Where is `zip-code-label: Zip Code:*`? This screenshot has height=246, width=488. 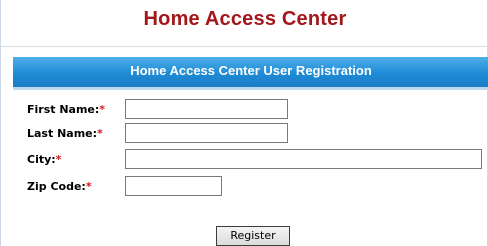 zip-code-label: Zip Code:* is located at coordinates (59, 186).